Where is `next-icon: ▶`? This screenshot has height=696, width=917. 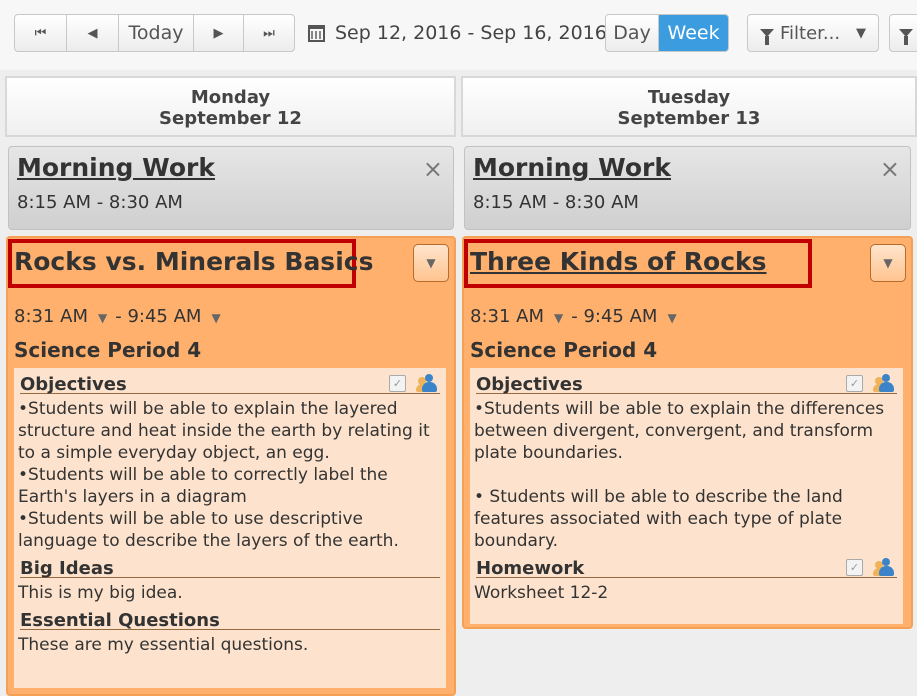
next-icon: ▶ is located at coordinates (218, 33).